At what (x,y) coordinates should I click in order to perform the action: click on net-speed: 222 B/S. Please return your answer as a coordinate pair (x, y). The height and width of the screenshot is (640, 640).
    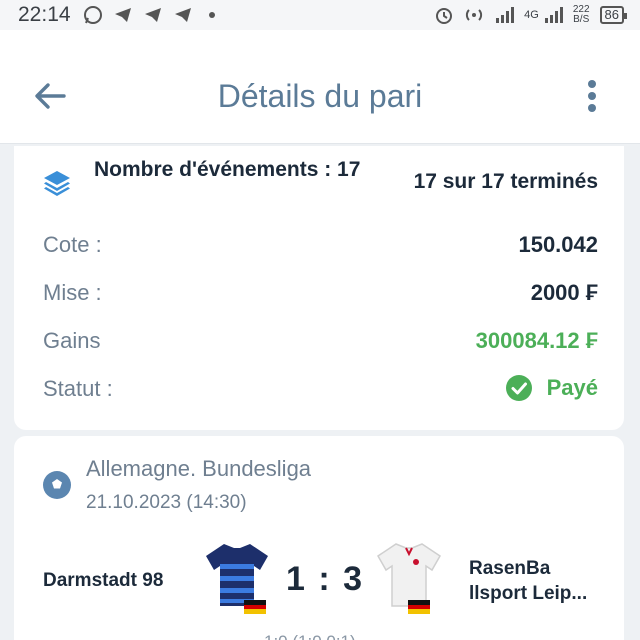
    Looking at the image, I should click on (581, 15).